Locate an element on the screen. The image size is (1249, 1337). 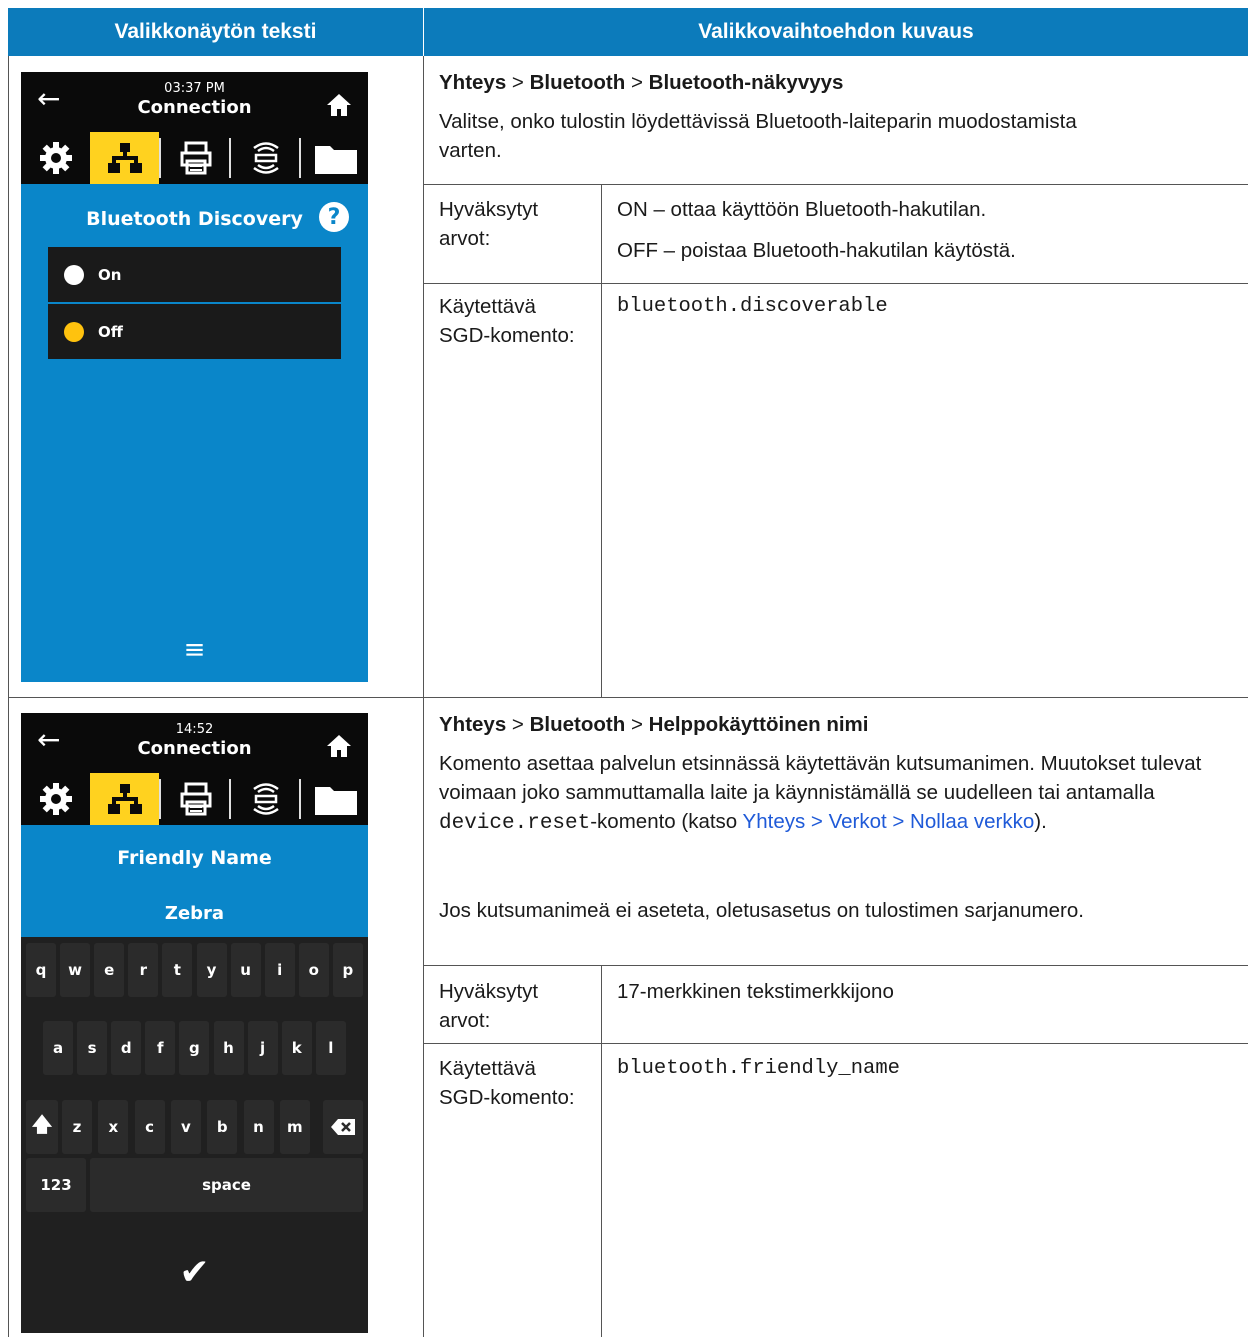
friendly-name-value: Zebra is located at coordinates (194, 913).